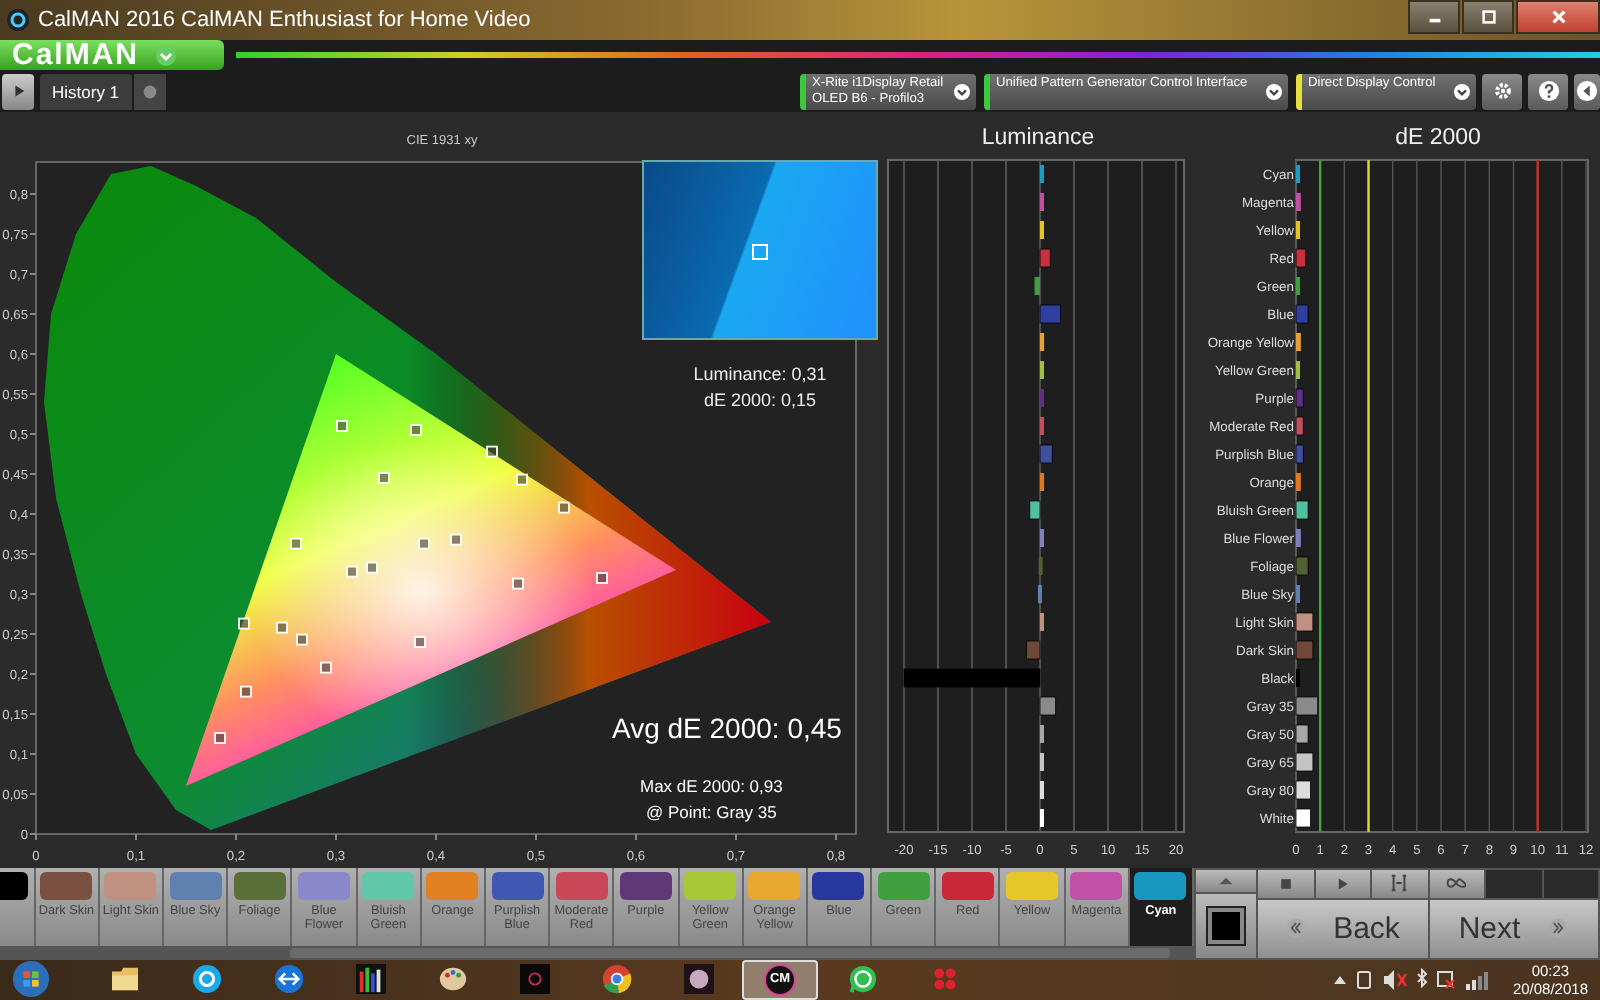 Image resolution: width=1600 pixels, height=1000 pixels. What do you see at coordinates (711, 785) in the screenshot?
I see `max-de-text: Max dE 2000: 0,93` at bounding box center [711, 785].